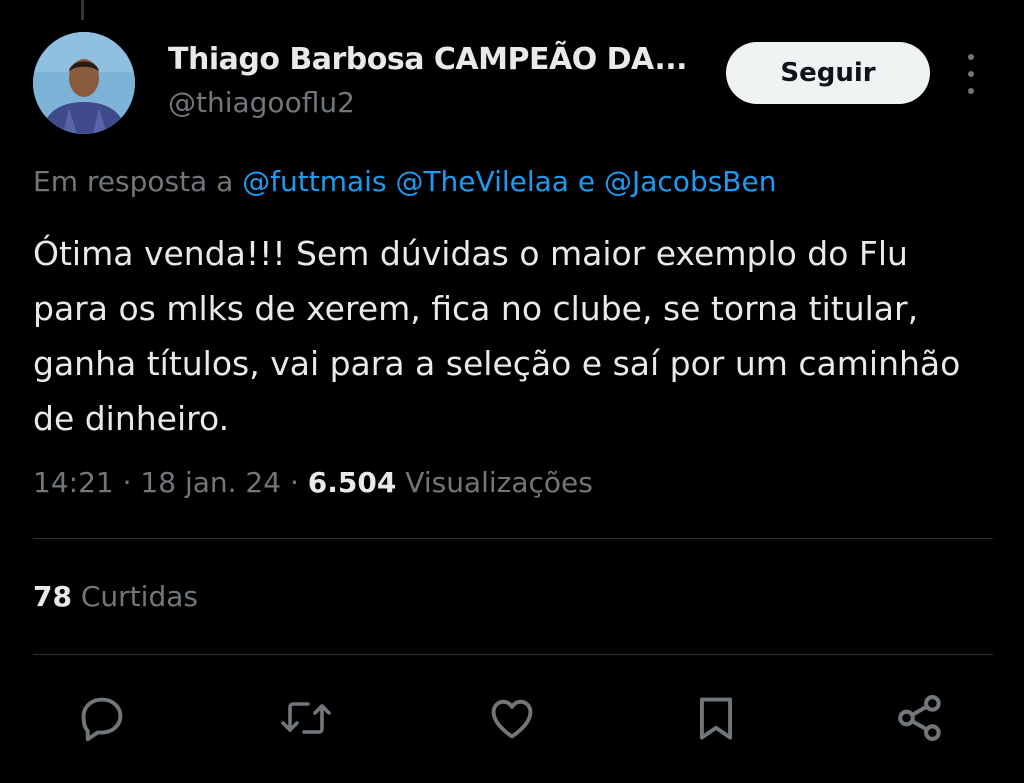 This screenshot has height=783, width=1024. What do you see at coordinates (513, 538) in the screenshot?
I see `divider-top` at bounding box center [513, 538].